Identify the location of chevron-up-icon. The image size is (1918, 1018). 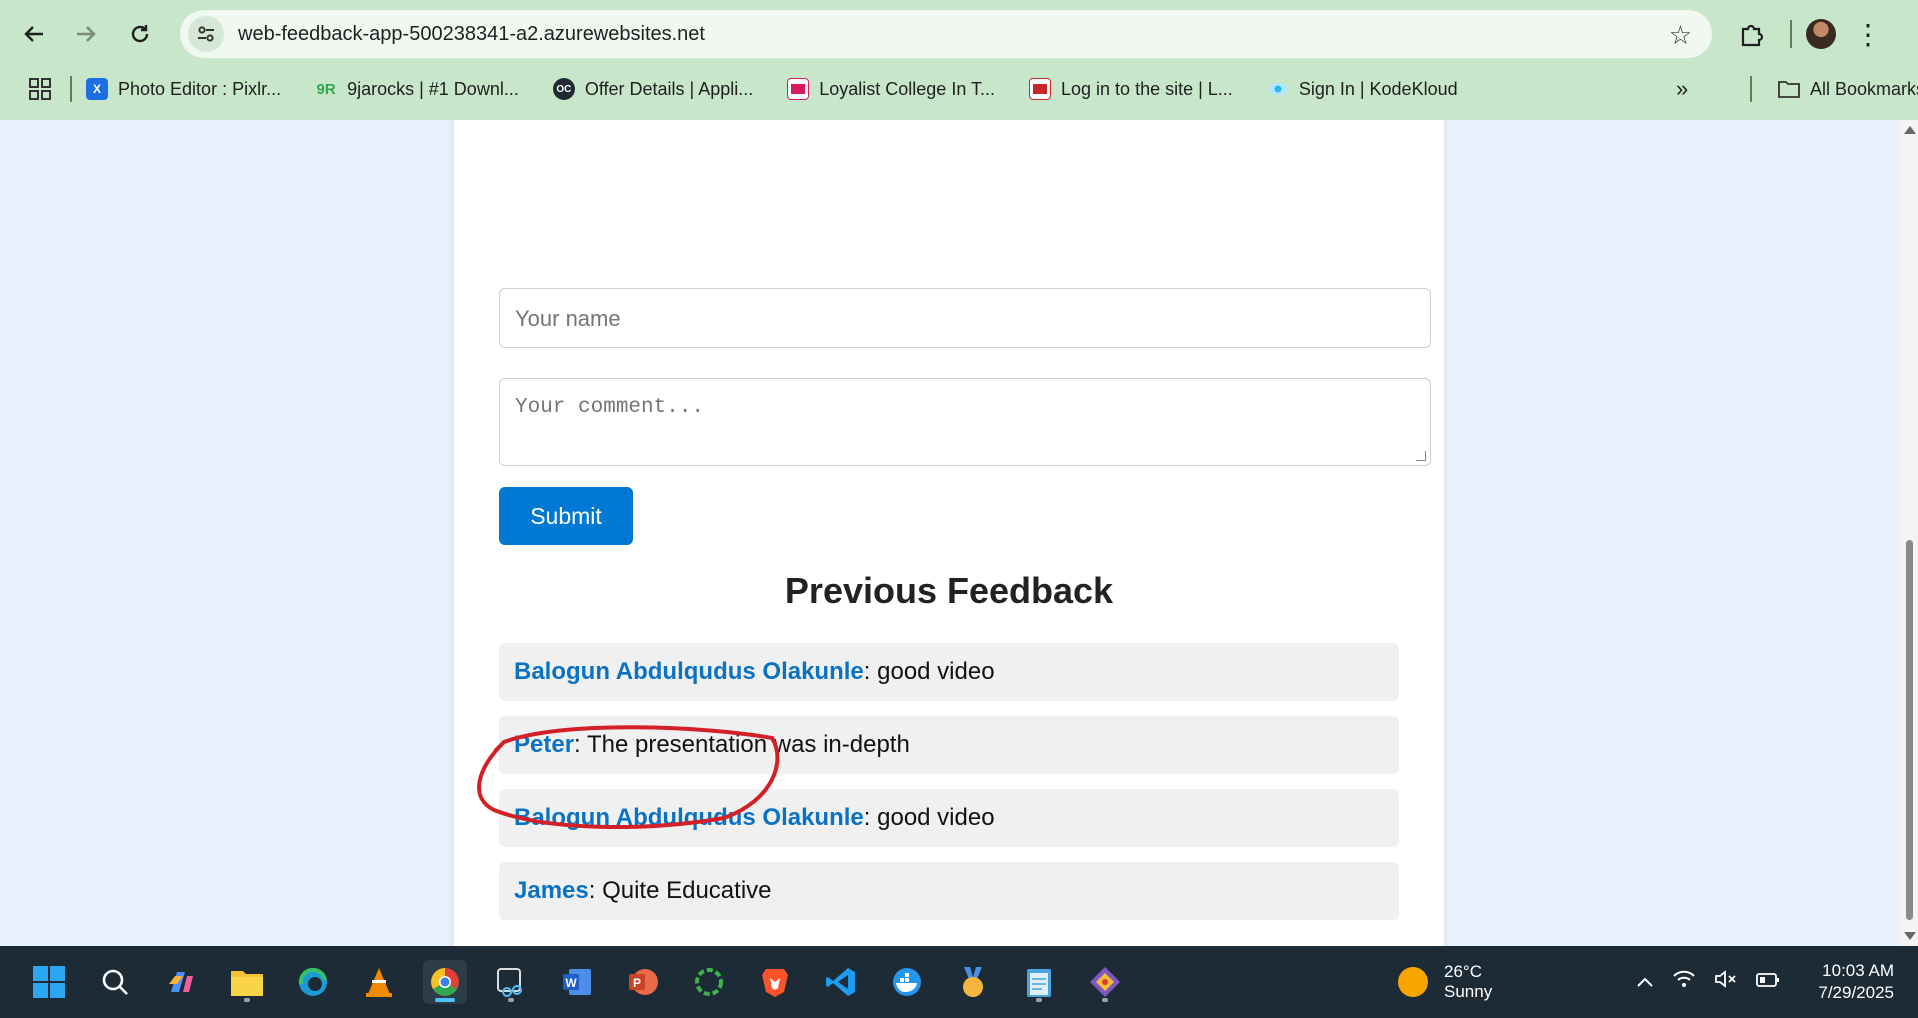
(1645, 982).